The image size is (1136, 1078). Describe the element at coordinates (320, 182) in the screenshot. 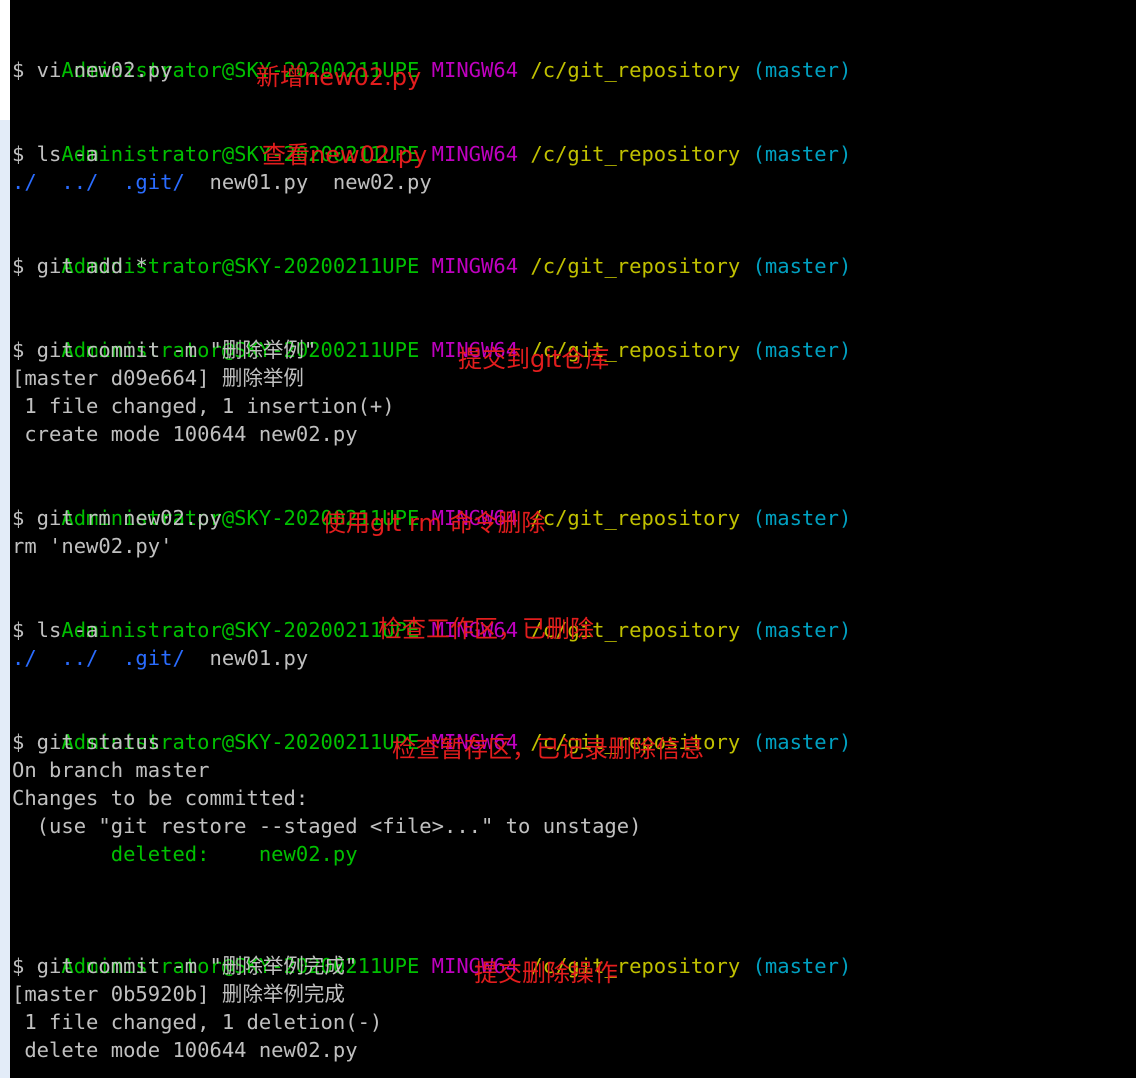

I see `file-entries: new01.py new02.py` at that location.